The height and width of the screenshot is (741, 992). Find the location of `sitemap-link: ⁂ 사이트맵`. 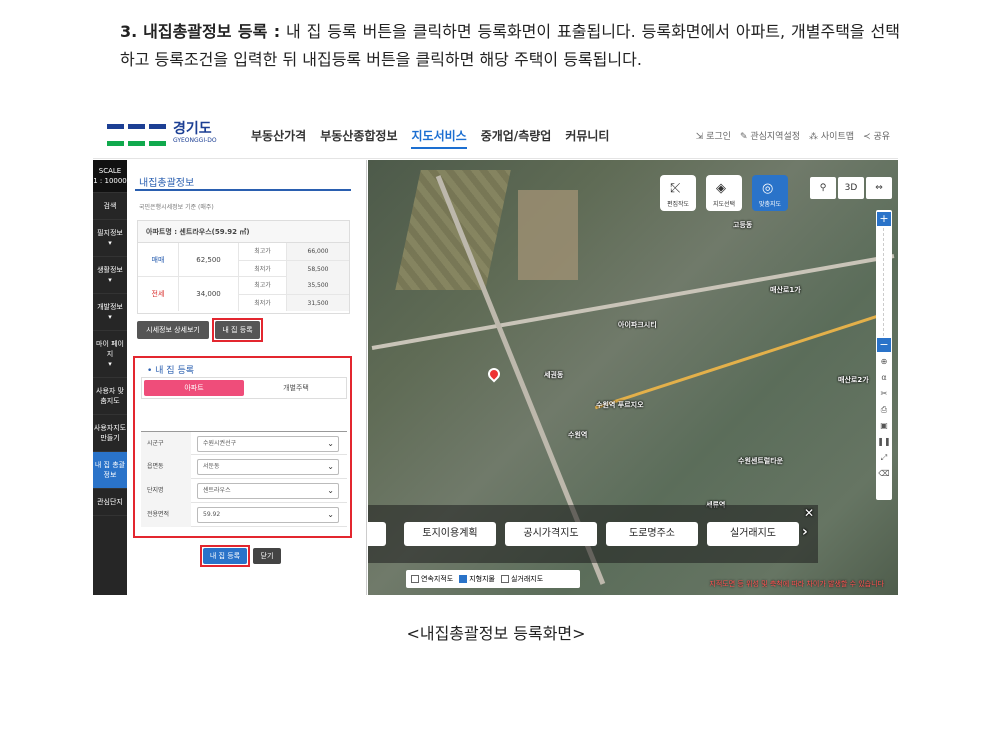

sitemap-link: ⁂ 사이트맵 is located at coordinates (831, 135).